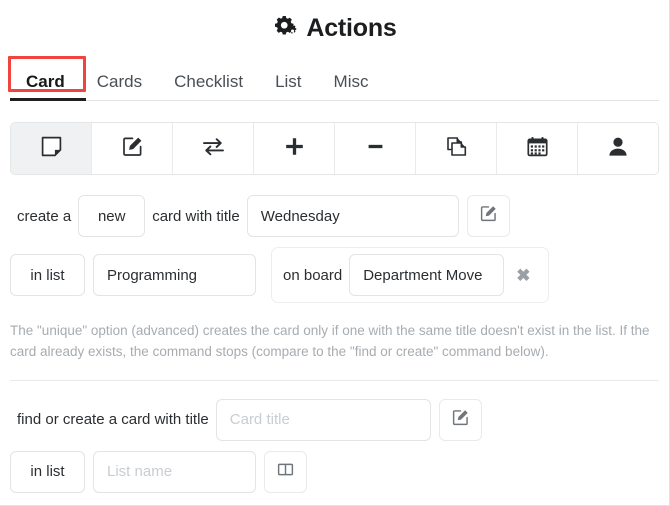 This screenshot has height=506, width=670. I want to click on tab-bar-rule, so click(334, 100).